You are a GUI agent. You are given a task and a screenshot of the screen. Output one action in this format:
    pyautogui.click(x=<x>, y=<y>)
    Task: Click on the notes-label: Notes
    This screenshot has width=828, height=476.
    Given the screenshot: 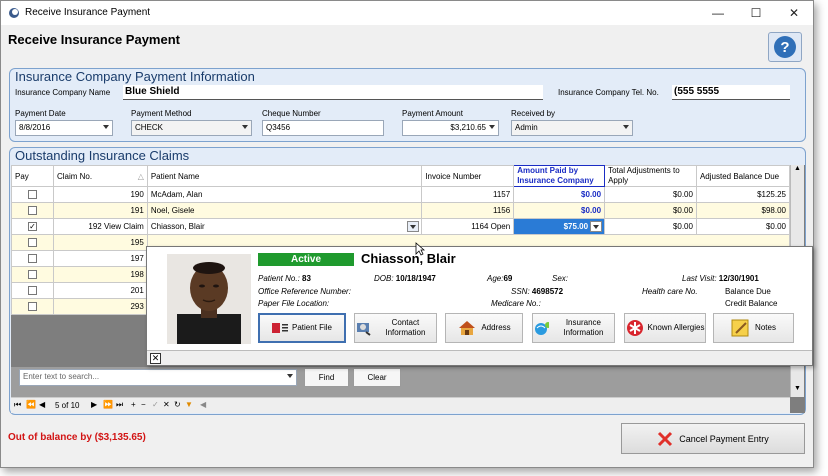 What is the action you would take?
    pyautogui.click(x=765, y=327)
    